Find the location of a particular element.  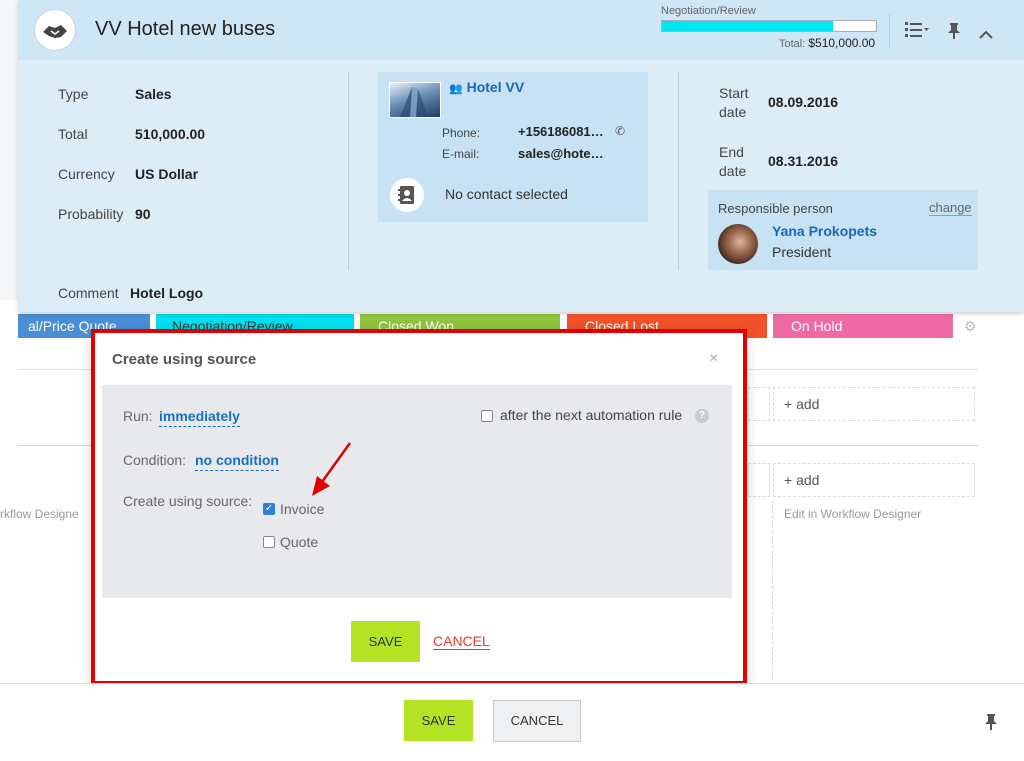

column-separator is located at coordinates (772, 590).